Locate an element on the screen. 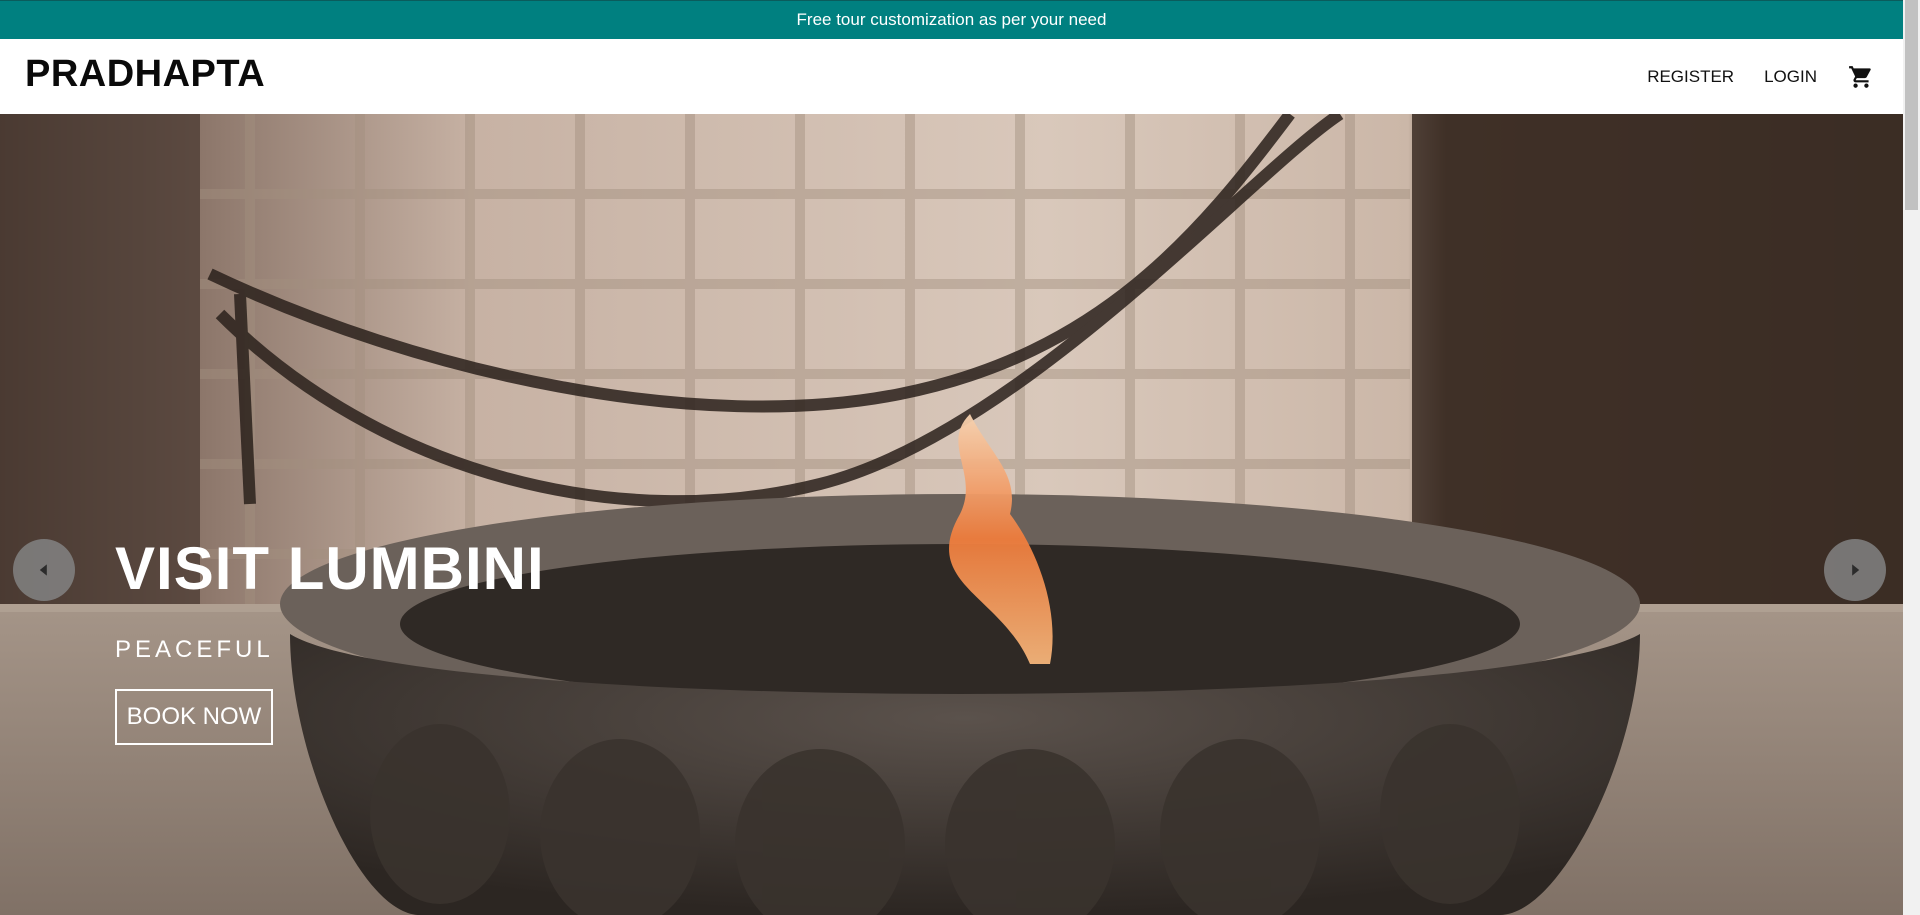 This screenshot has width=1920, height=915. navbar: PRADHAPTA REGISTER LOGIN is located at coordinates (951, 76).